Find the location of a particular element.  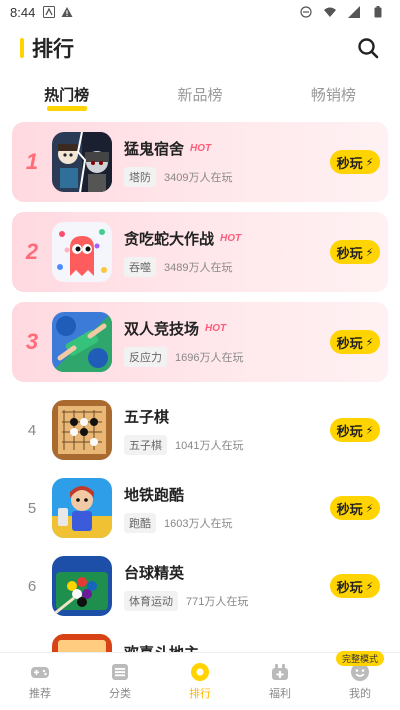

ranking-icon is located at coordinates (200, 672).